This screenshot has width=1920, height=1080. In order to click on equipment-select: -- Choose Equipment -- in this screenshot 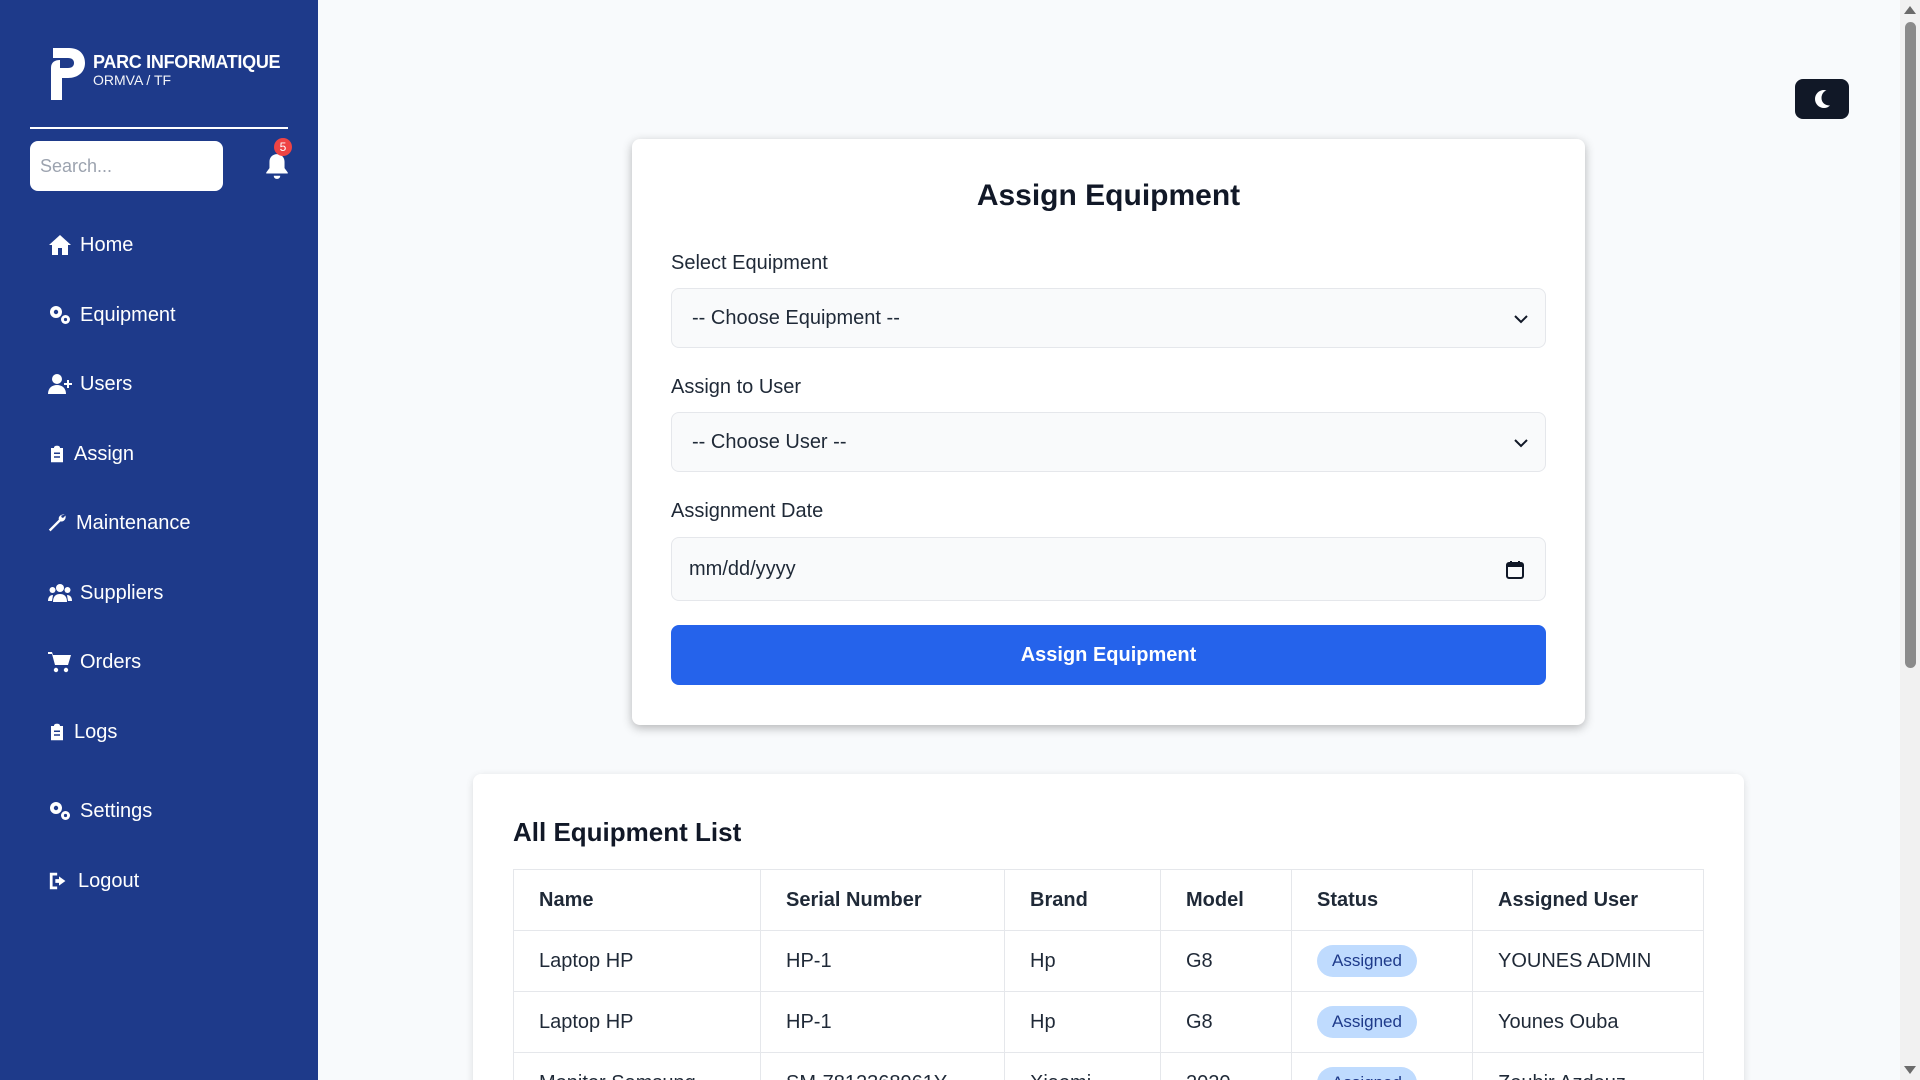, I will do `click(1108, 318)`.